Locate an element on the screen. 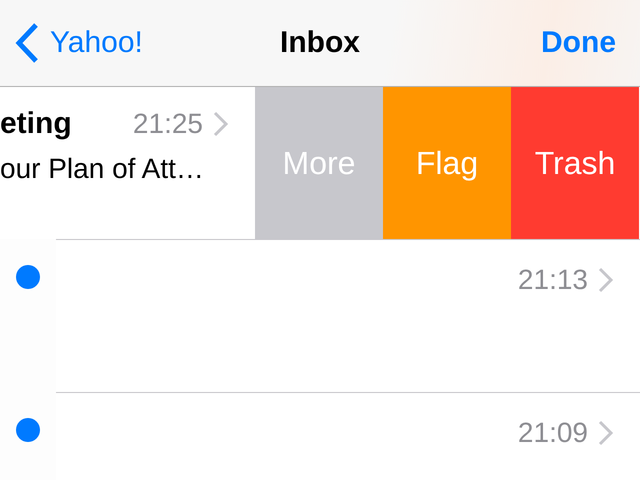 Image resolution: width=640 pixels, height=480 pixels. message-time: 21:09 is located at coordinates (553, 433).